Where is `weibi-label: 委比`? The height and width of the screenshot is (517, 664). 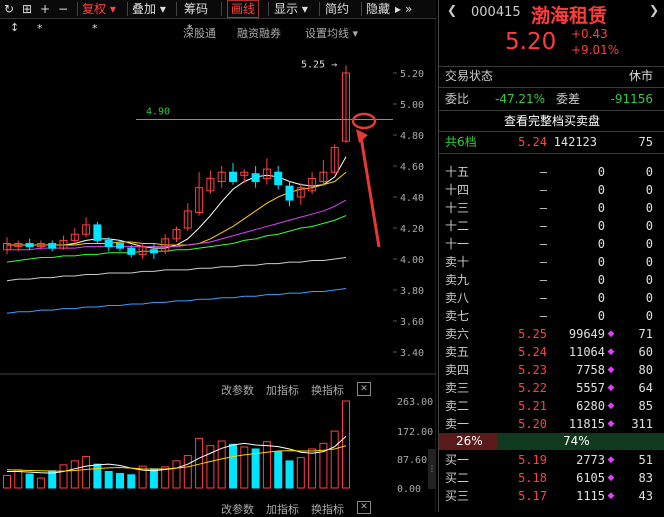 weibi-label: 委比 is located at coordinates (457, 99).